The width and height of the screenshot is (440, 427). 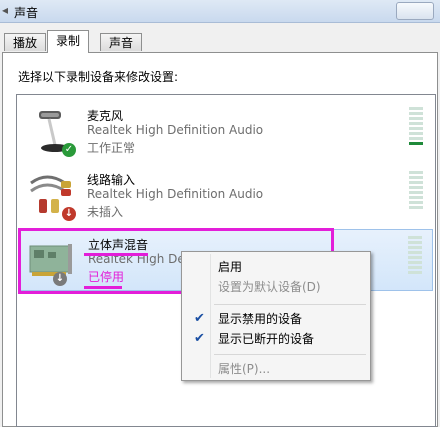 I want to click on menu-item-label: 设置为默认设备(D), so click(x=269, y=287).